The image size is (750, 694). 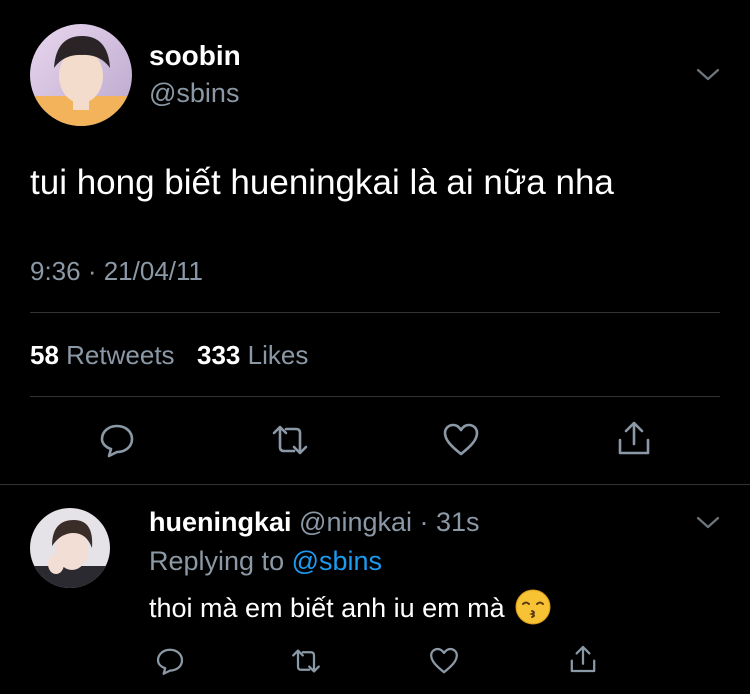 I want to click on reply-author-handle: @ningkai, so click(x=355, y=522).